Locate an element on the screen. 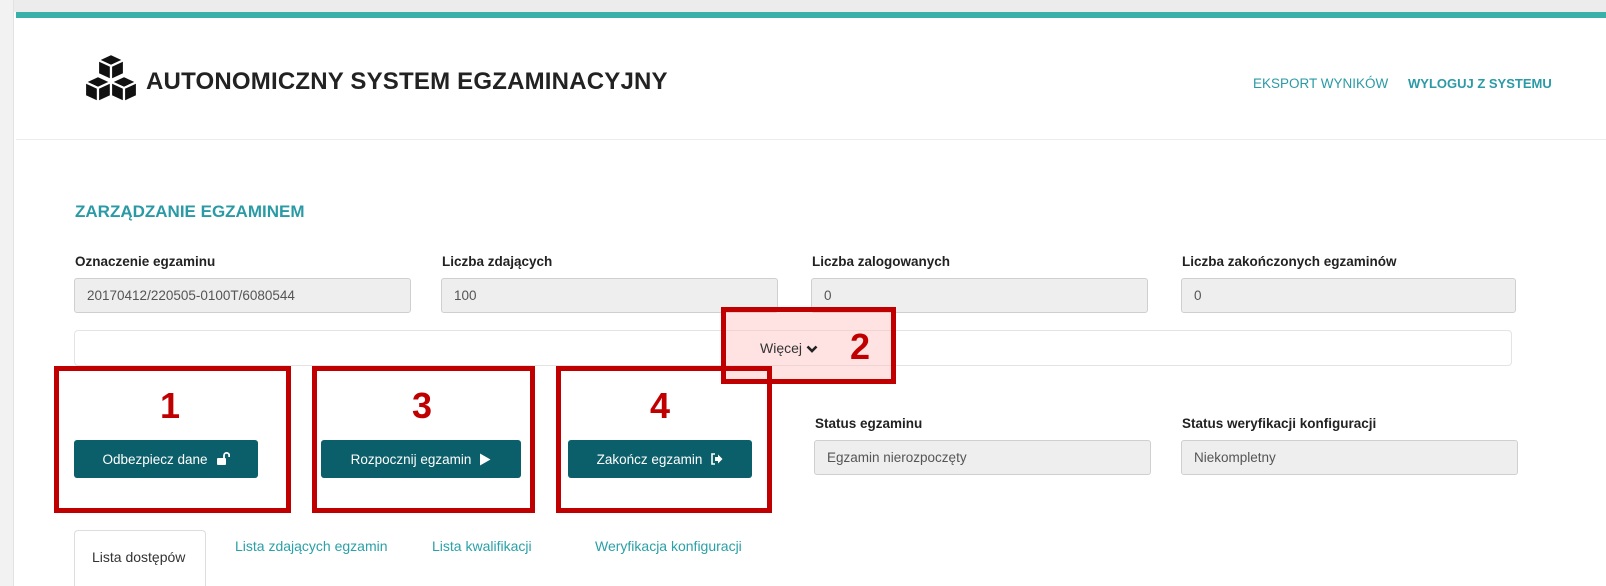  unlock-data-button: Odbezpiecz dane is located at coordinates (166, 459).